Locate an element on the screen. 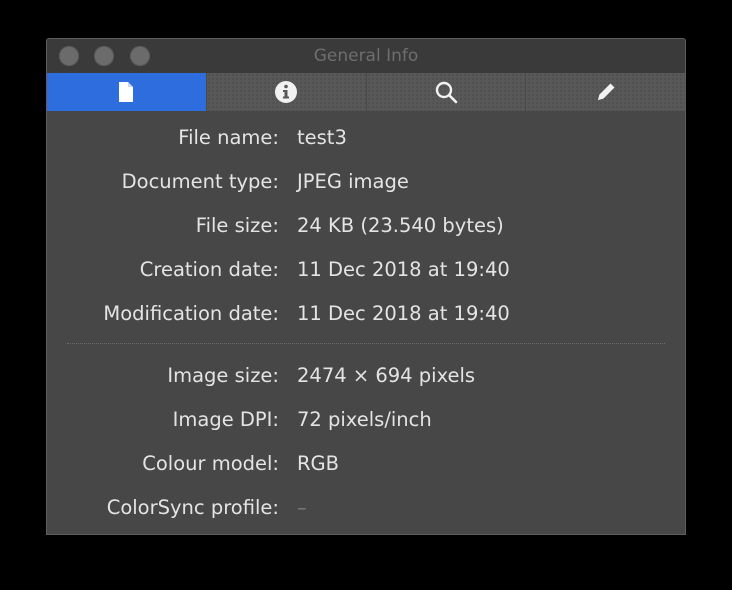 This screenshot has width=732, height=590. image-dpi-value: 72 pixels/inch is located at coordinates (364, 419).